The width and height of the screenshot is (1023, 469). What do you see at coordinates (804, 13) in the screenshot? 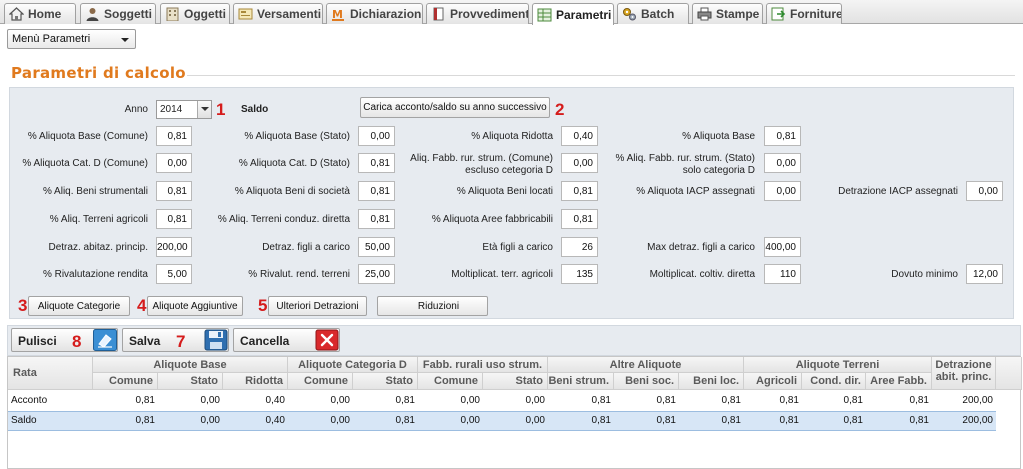
I see `tab-forniture: Forniture` at bounding box center [804, 13].